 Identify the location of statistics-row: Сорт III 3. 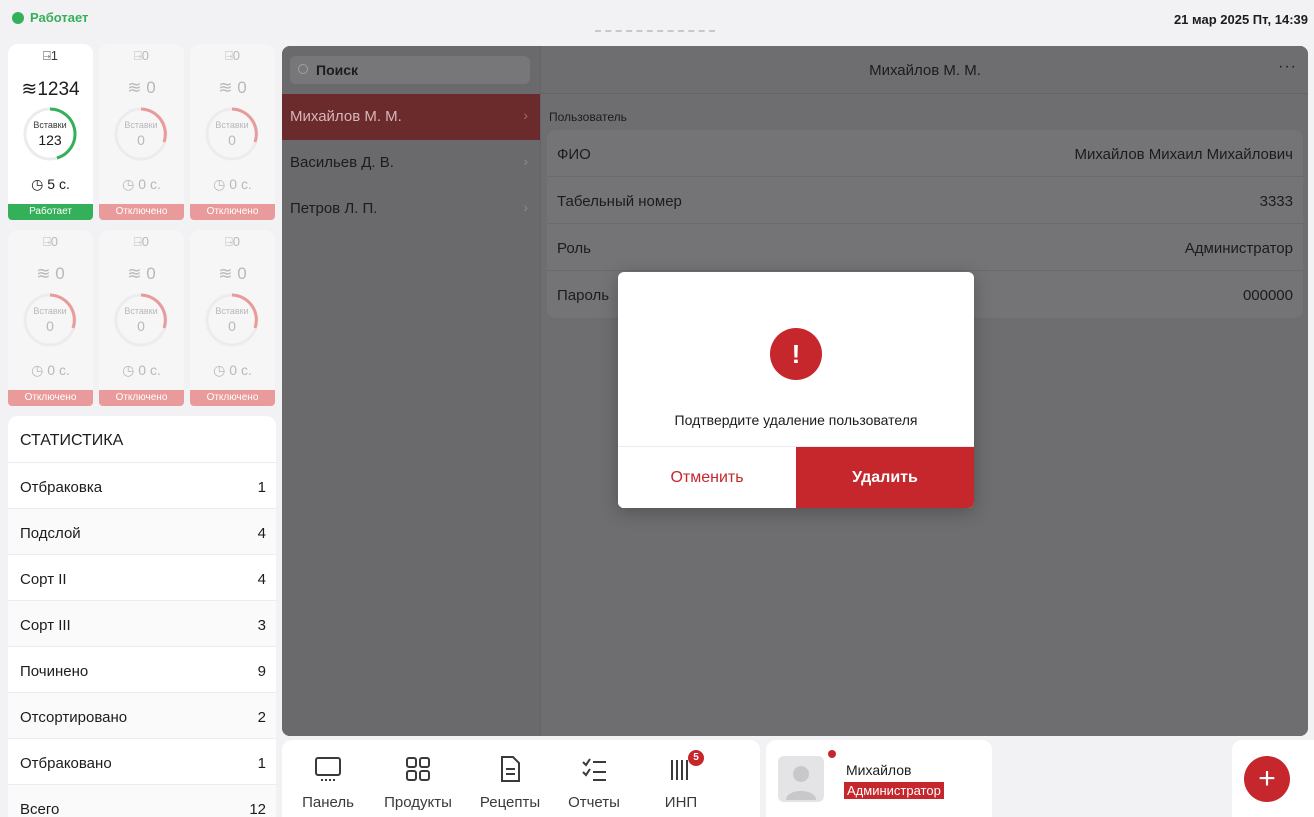
(142, 623).